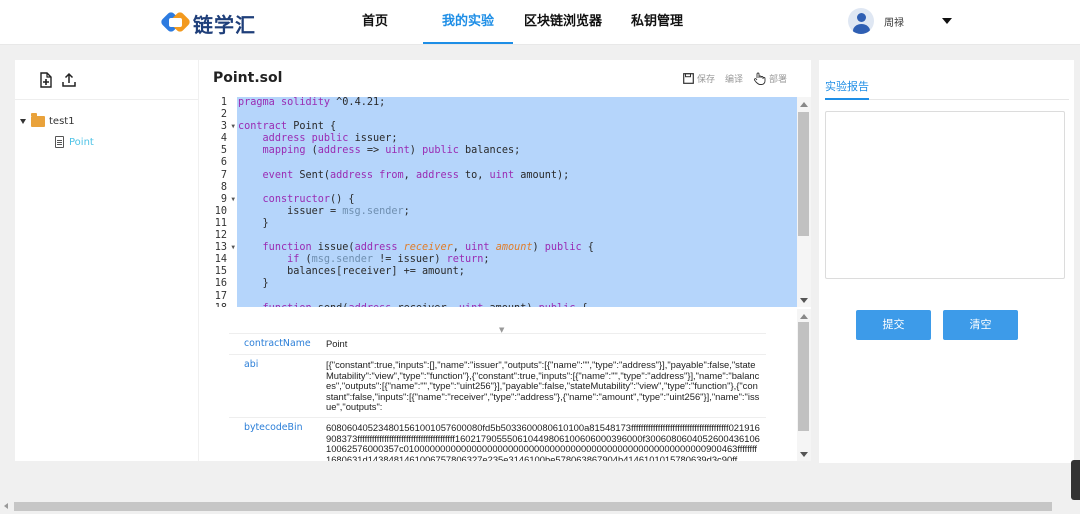 Image resolution: width=1080 pixels, height=514 pixels. Describe the element at coordinates (218, 163) in the screenshot. I see `line-number: 6` at that location.